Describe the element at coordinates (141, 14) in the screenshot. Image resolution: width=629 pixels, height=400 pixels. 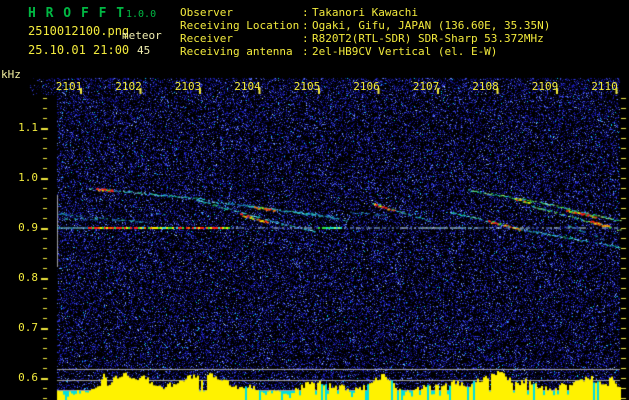
I see `app-version: 1.0.0` at that location.